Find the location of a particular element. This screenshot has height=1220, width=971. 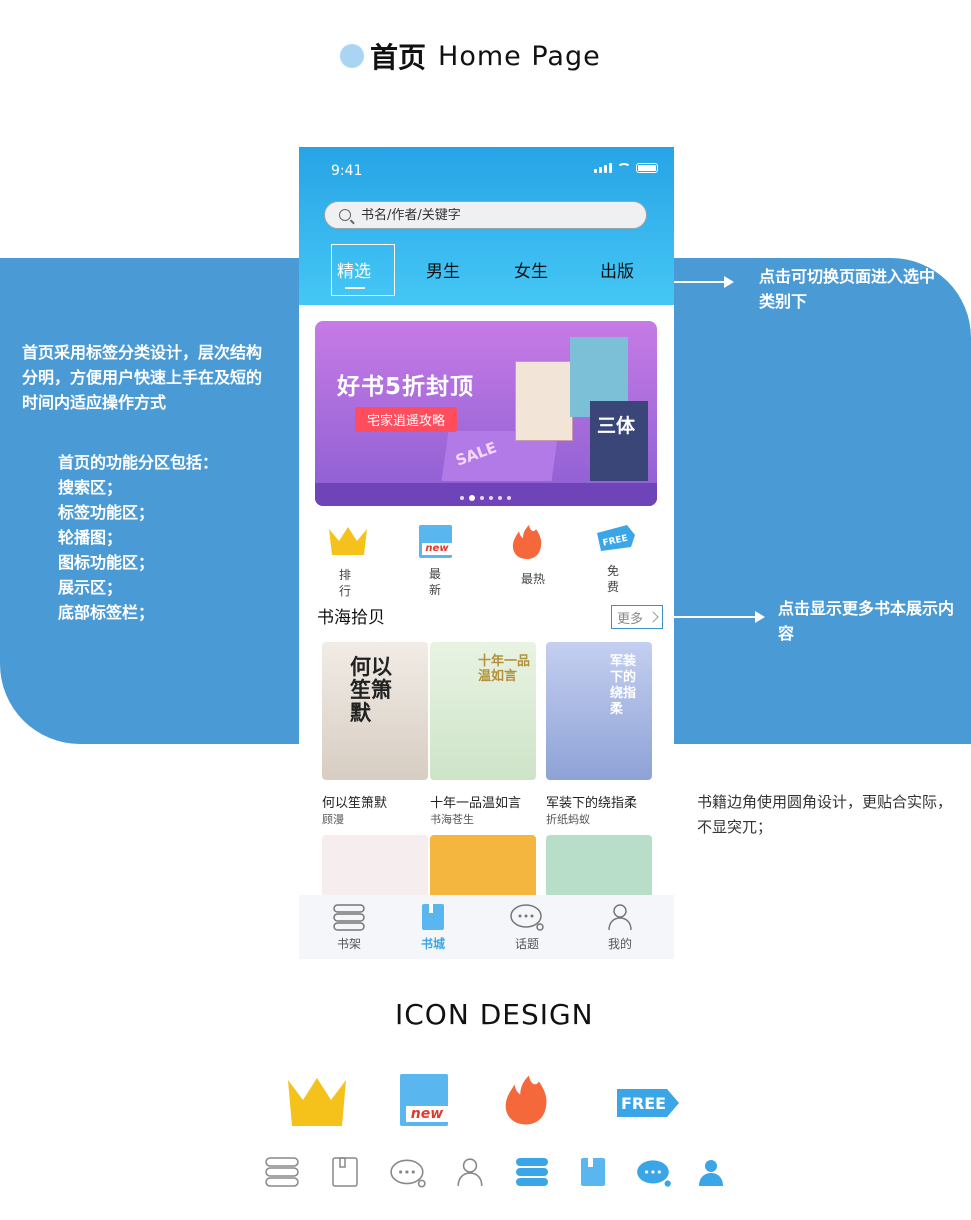

signal-icon is located at coordinates (603, 168).